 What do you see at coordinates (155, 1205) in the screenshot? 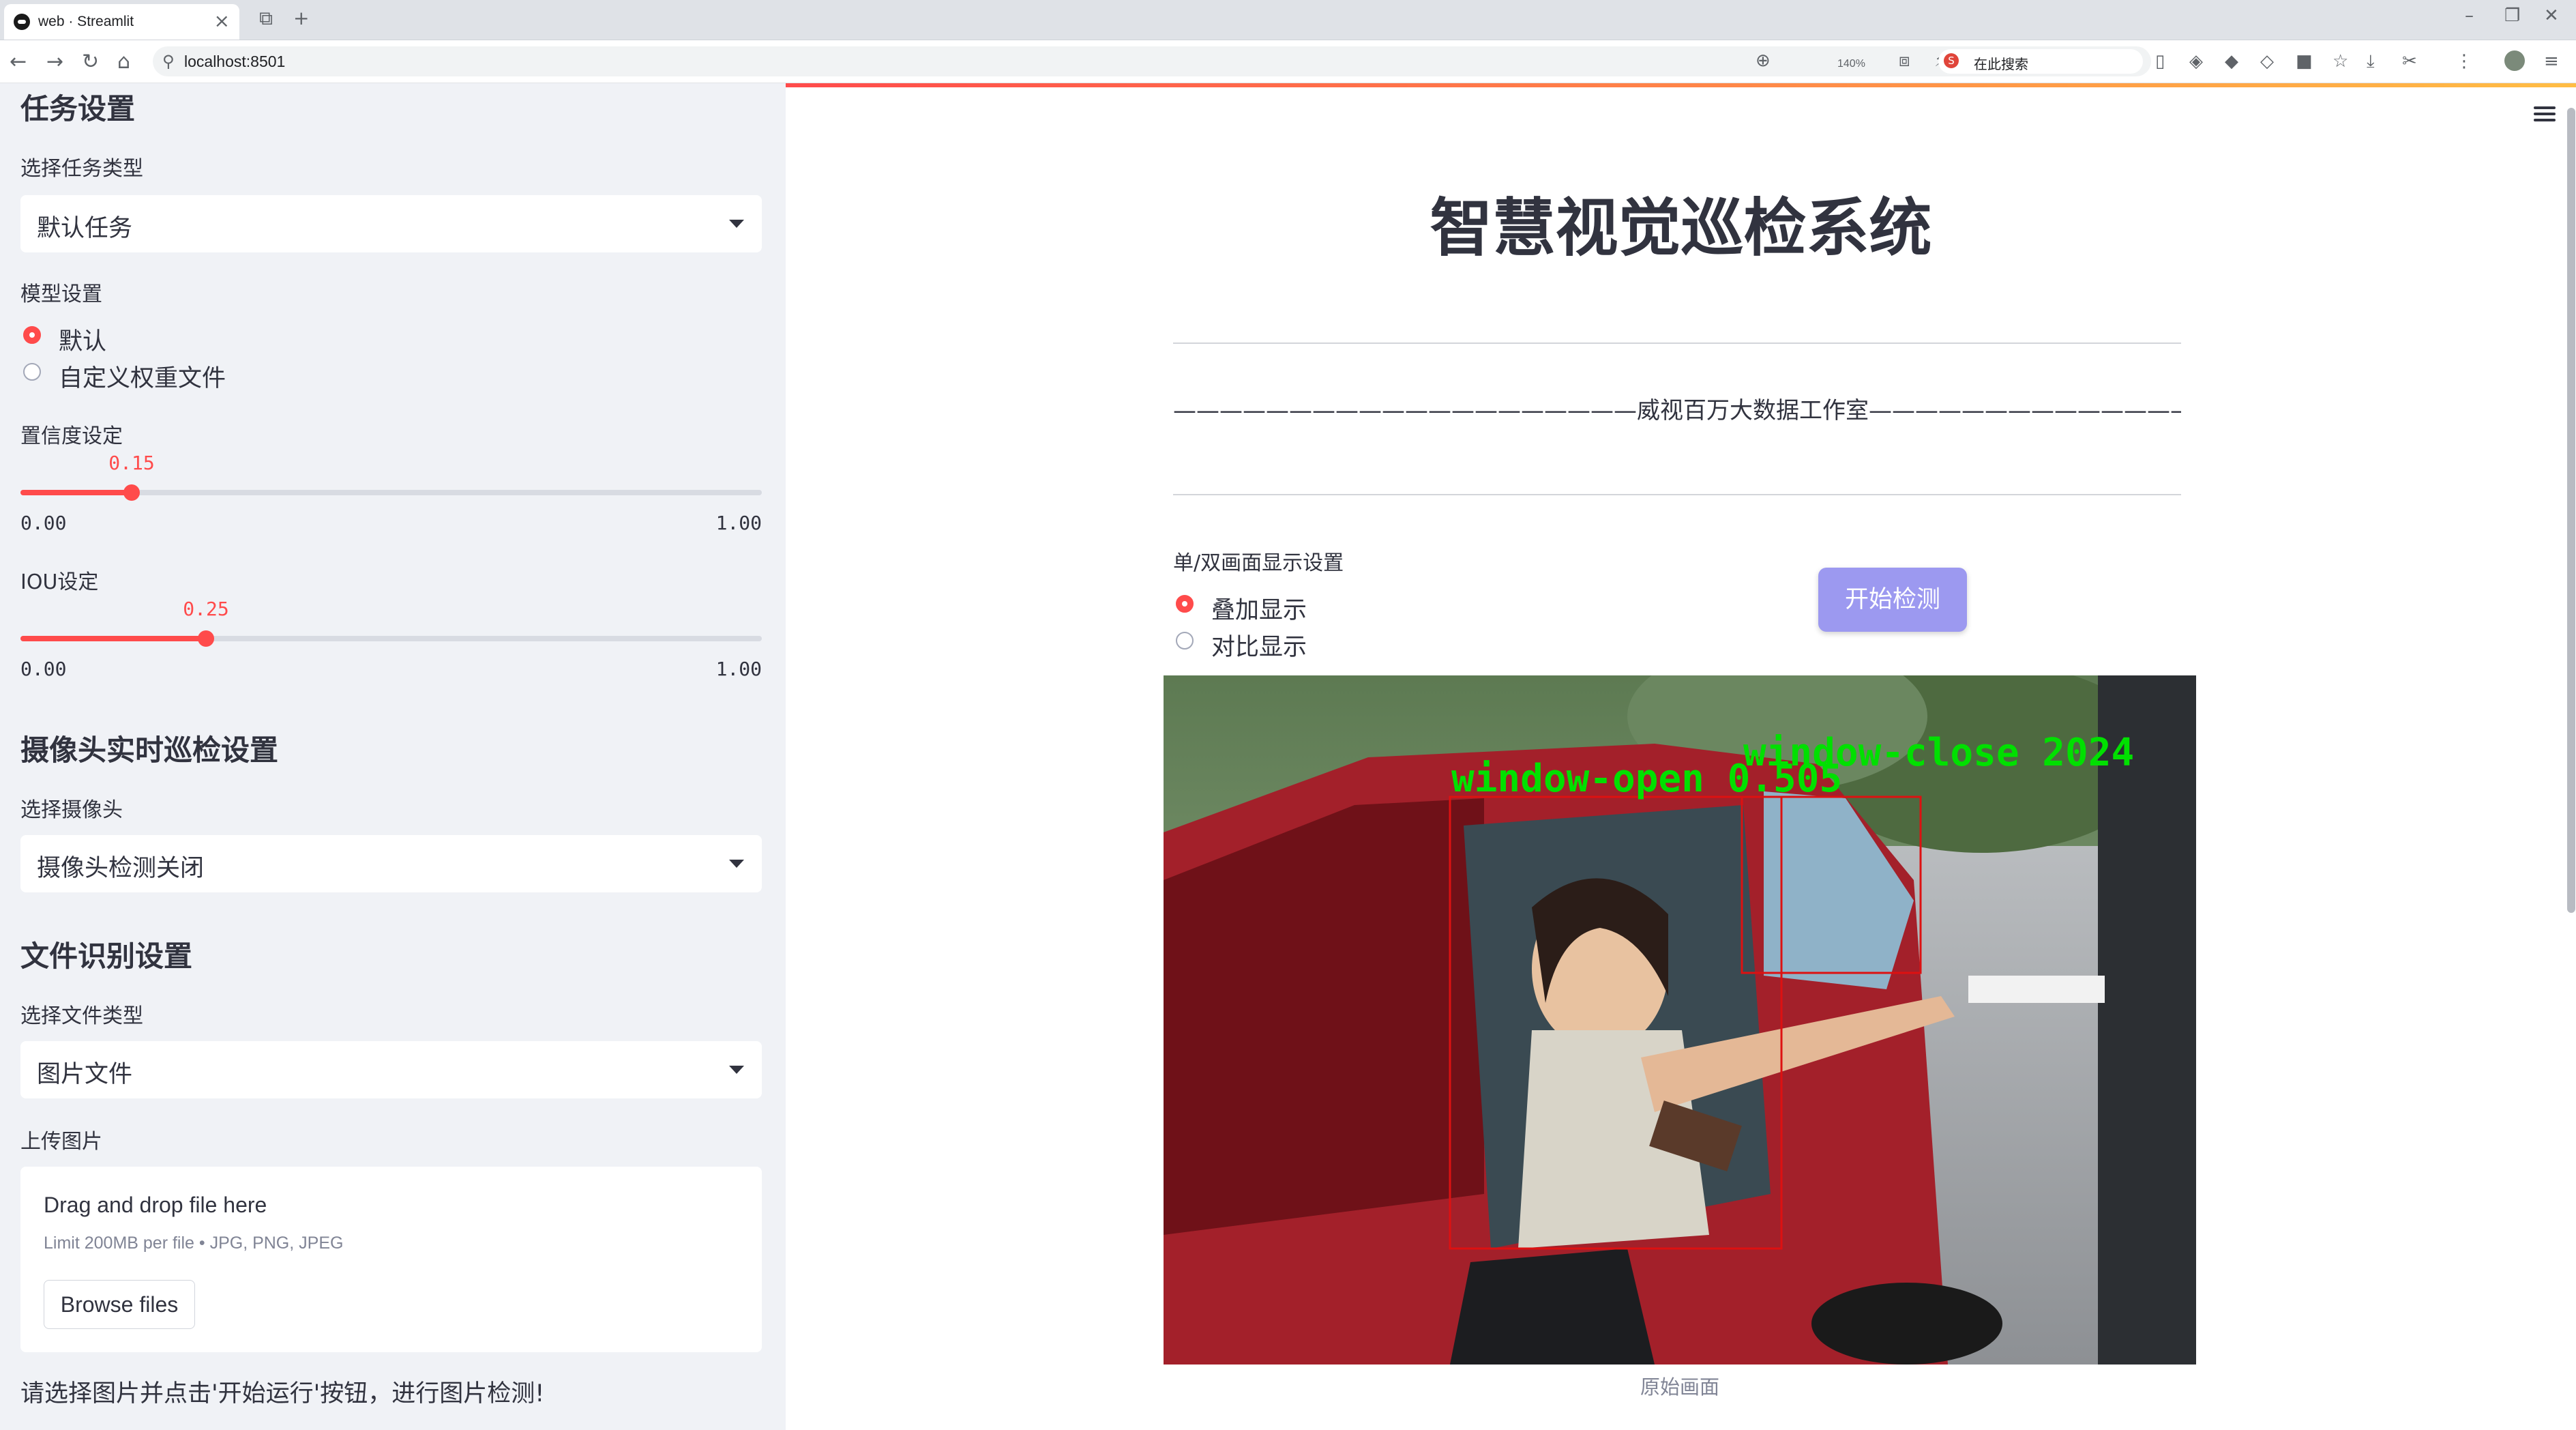
I see `upload-title: Drag and drop file here` at bounding box center [155, 1205].